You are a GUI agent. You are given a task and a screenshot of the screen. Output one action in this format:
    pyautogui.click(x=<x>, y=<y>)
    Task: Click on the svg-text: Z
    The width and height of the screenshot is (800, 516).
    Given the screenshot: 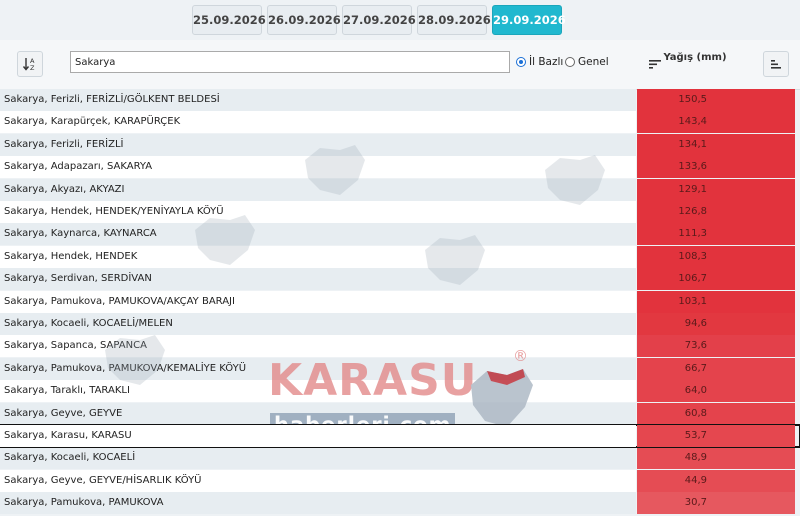 What is the action you would take?
    pyautogui.click(x=32, y=68)
    